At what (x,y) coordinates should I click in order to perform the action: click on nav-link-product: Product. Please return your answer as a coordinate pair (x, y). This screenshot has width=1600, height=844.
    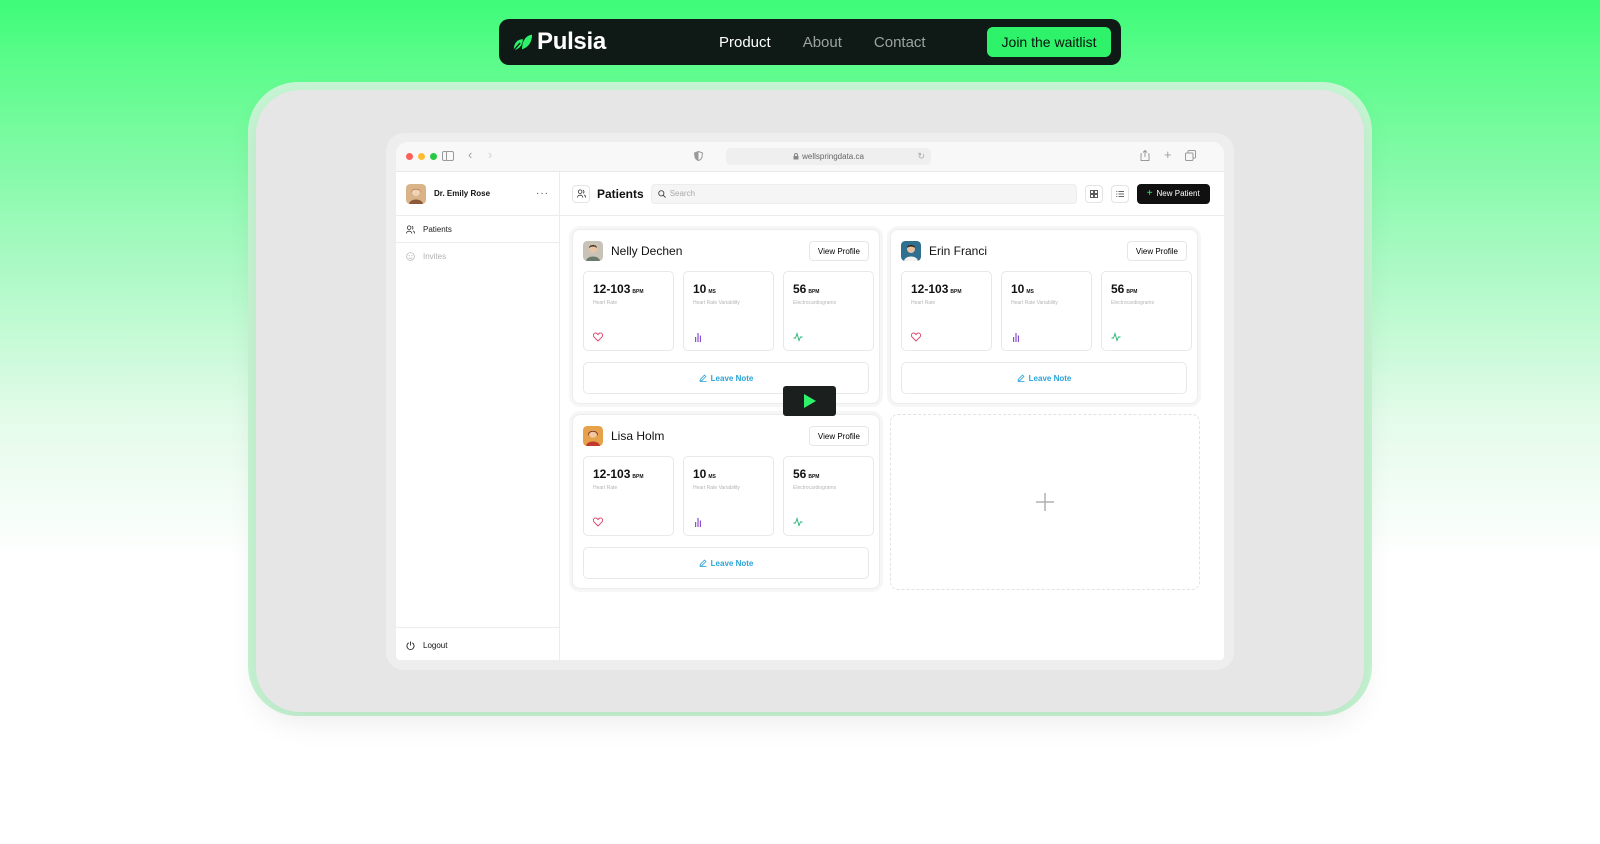
    Looking at the image, I should click on (745, 42).